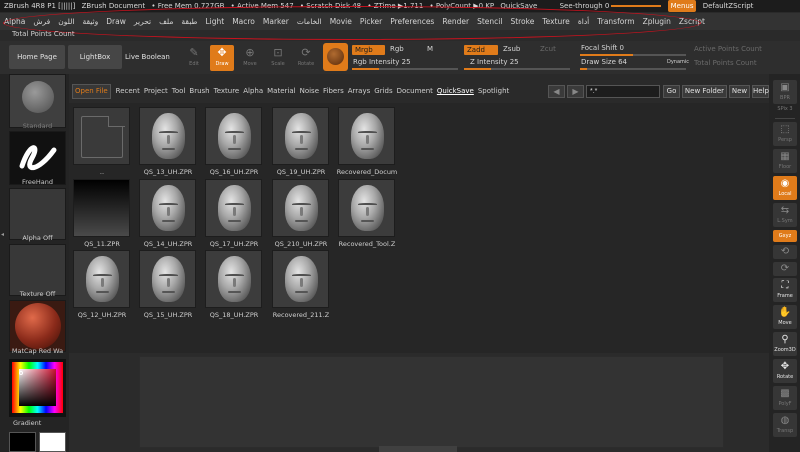 The height and width of the screenshot is (452, 800). What do you see at coordinates (785, 161) in the screenshot?
I see `floor-button: ▦ Floor` at bounding box center [785, 161].